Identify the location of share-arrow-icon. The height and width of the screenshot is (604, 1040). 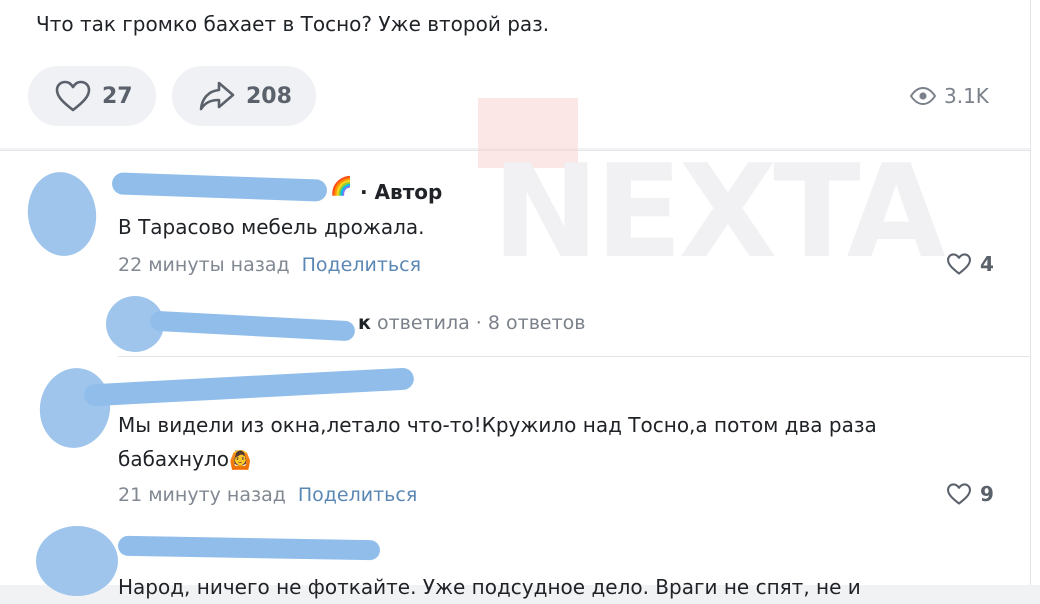
(217, 96).